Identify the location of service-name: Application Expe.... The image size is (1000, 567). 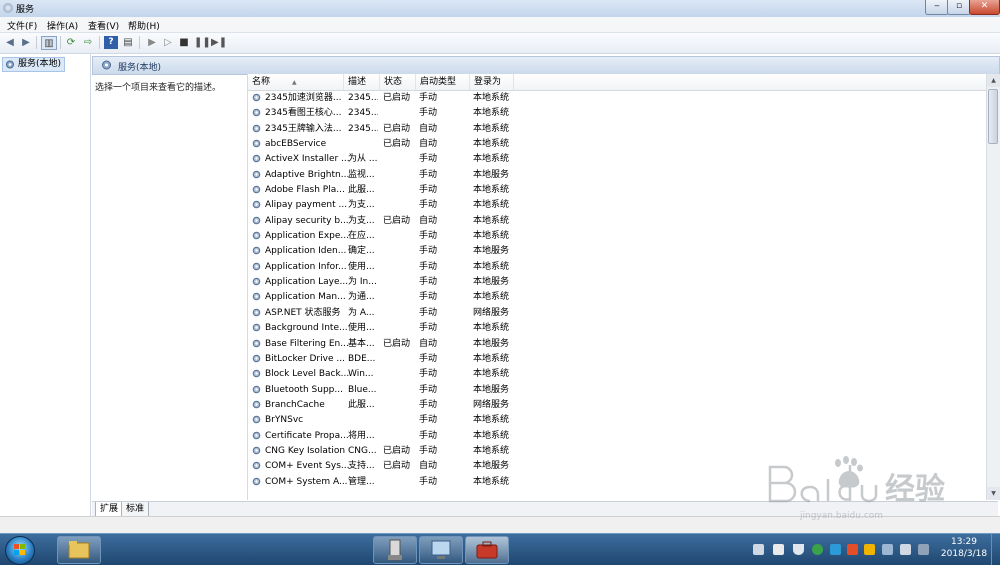
(307, 236).